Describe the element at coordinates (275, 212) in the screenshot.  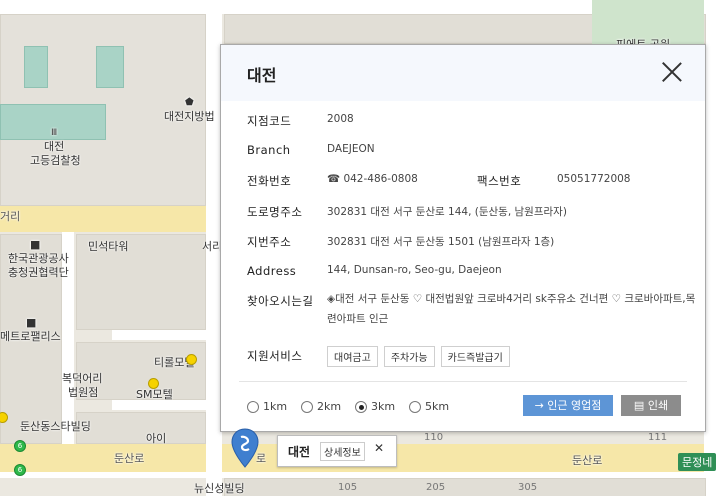
I see `road-address-label: 도로명주소` at that location.